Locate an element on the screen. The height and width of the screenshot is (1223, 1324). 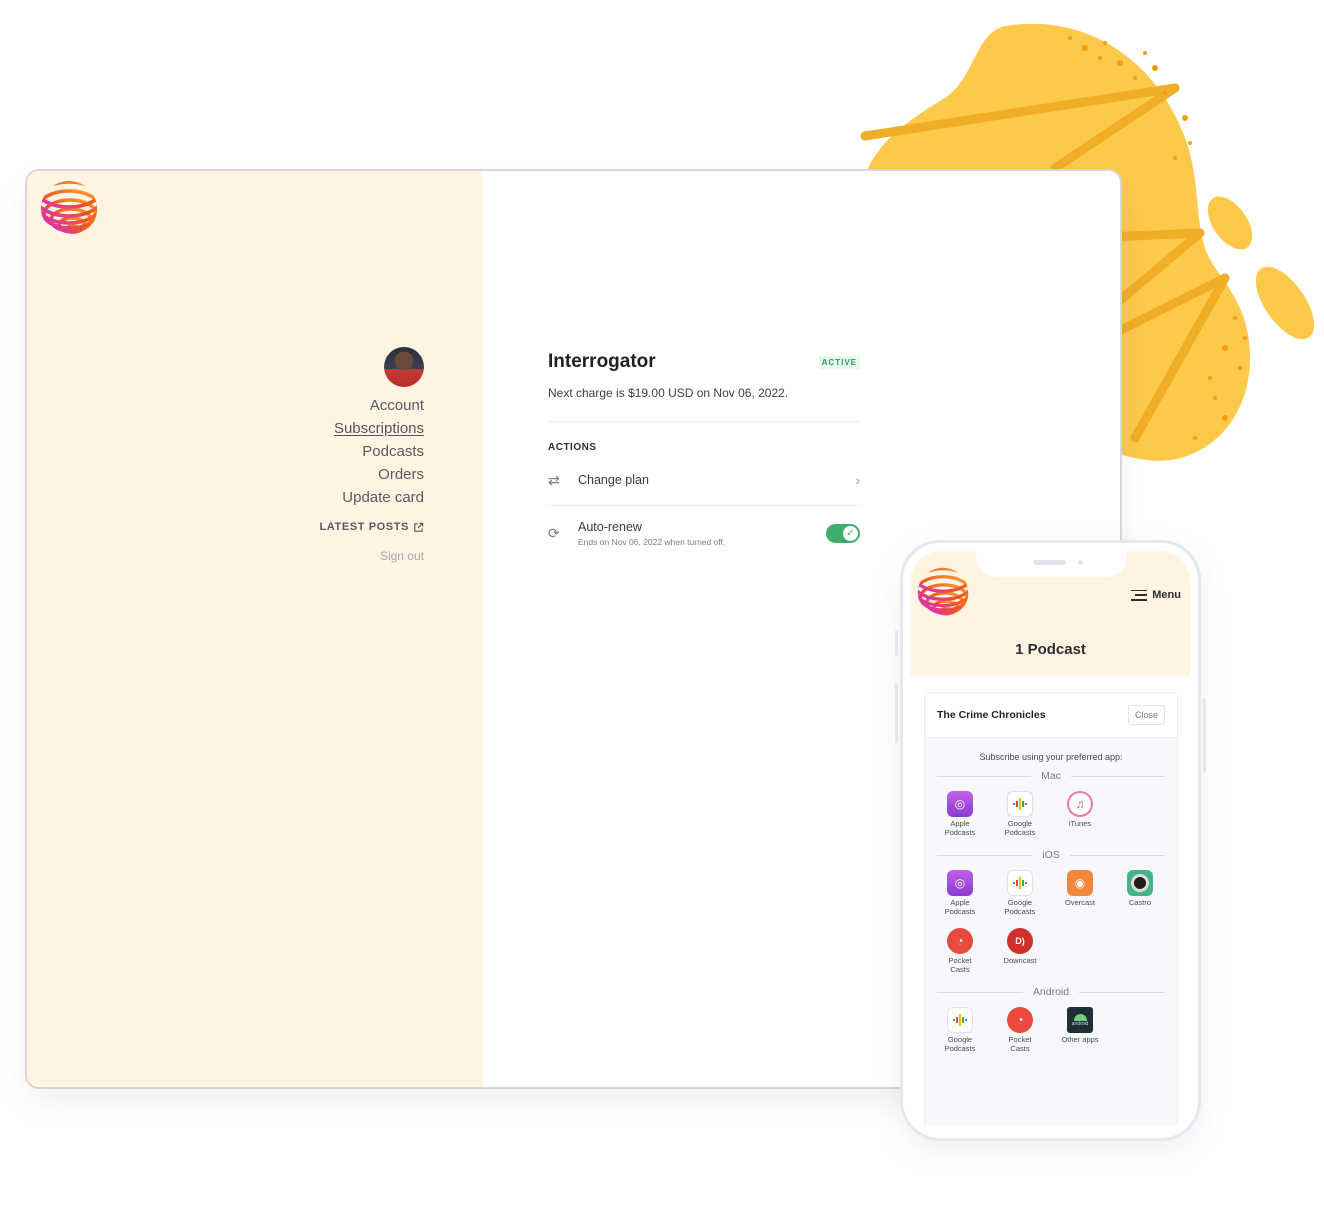
phone-page-title: 1 Podcast is located at coordinates (1050, 649).